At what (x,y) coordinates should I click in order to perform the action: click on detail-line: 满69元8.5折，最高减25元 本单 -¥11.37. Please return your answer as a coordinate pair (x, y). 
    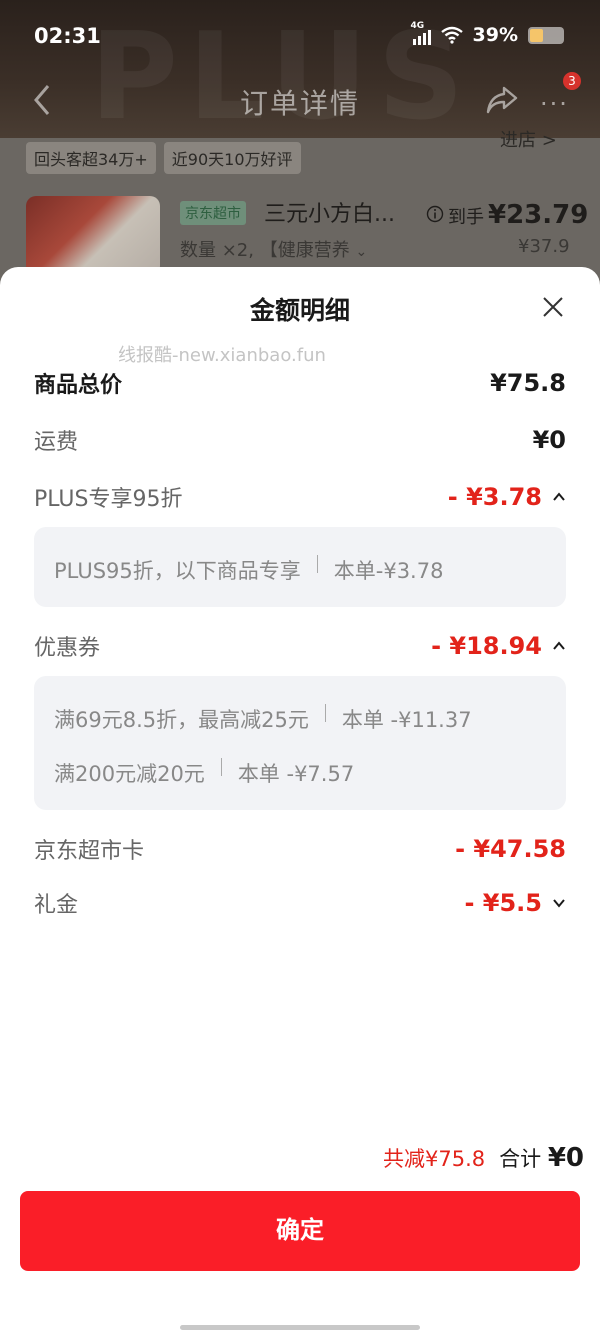
    Looking at the image, I should click on (263, 719).